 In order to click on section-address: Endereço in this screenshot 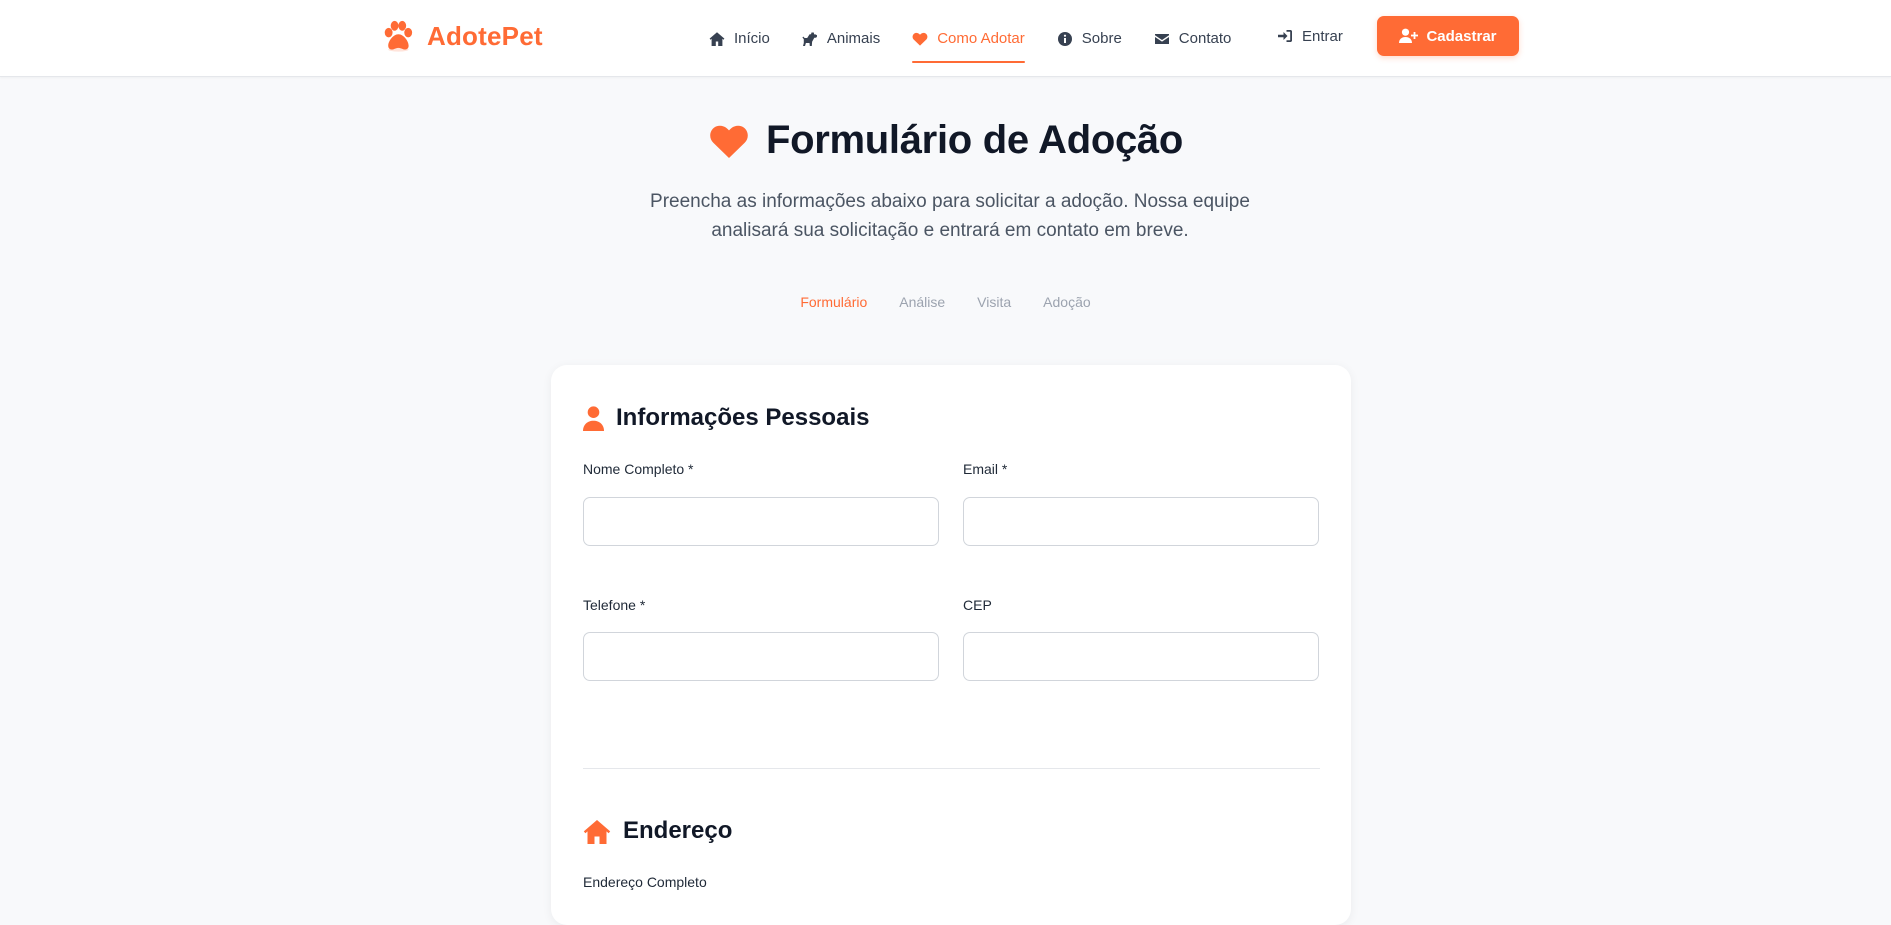, I will do `click(657, 831)`.